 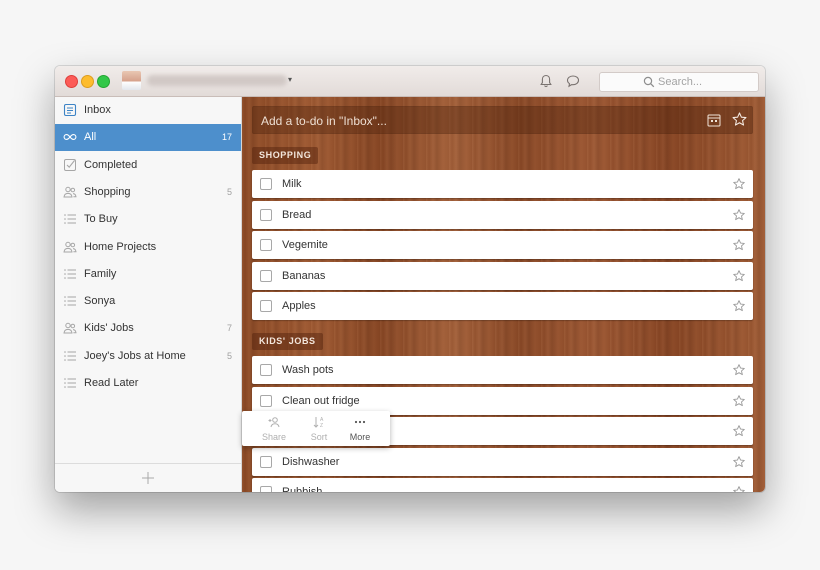 I want to click on task-row: Dishwasher, so click(x=502, y=461).